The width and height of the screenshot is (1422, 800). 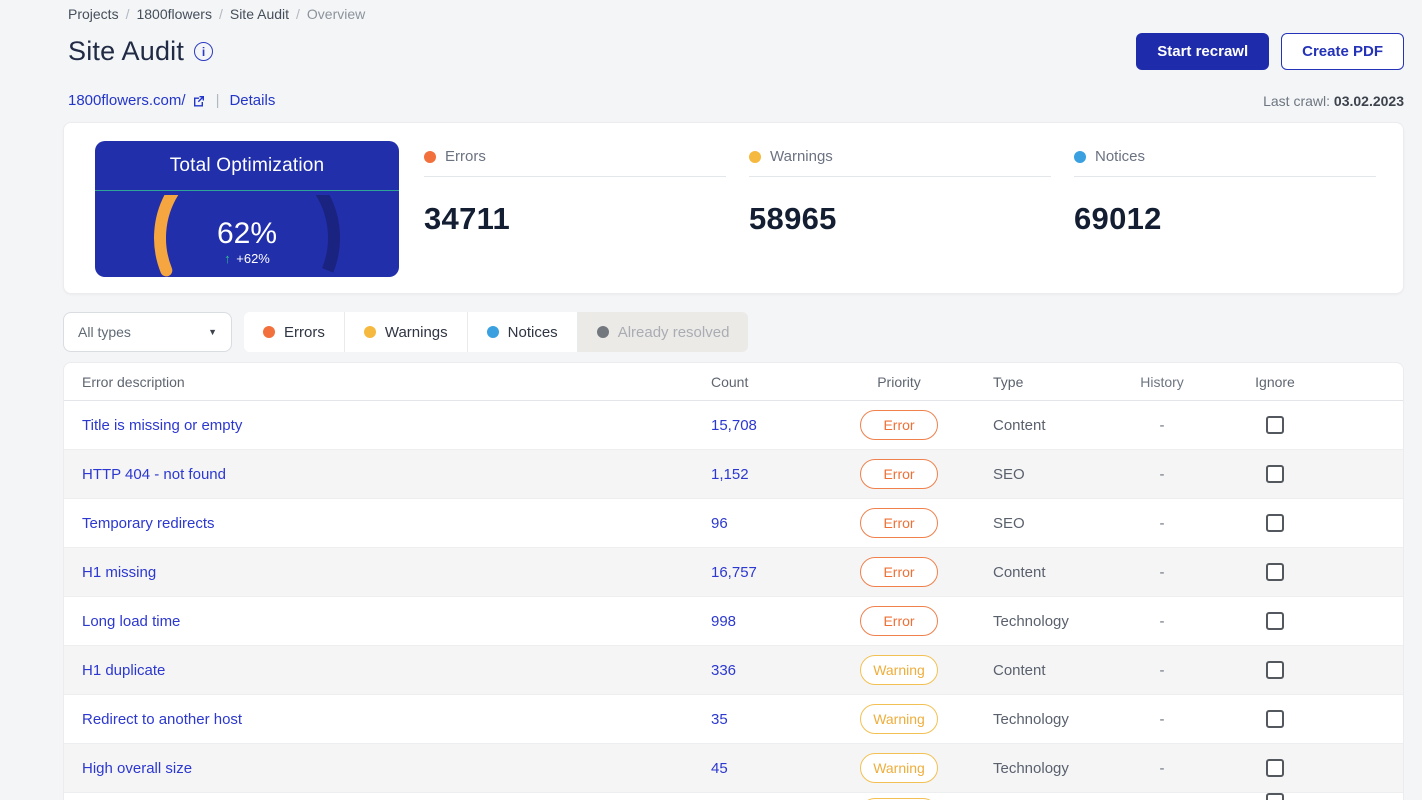 What do you see at coordinates (1225, 220) in the screenshot?
I see `stat-notices: Notices 69012` at bounding box center [1225, 220].